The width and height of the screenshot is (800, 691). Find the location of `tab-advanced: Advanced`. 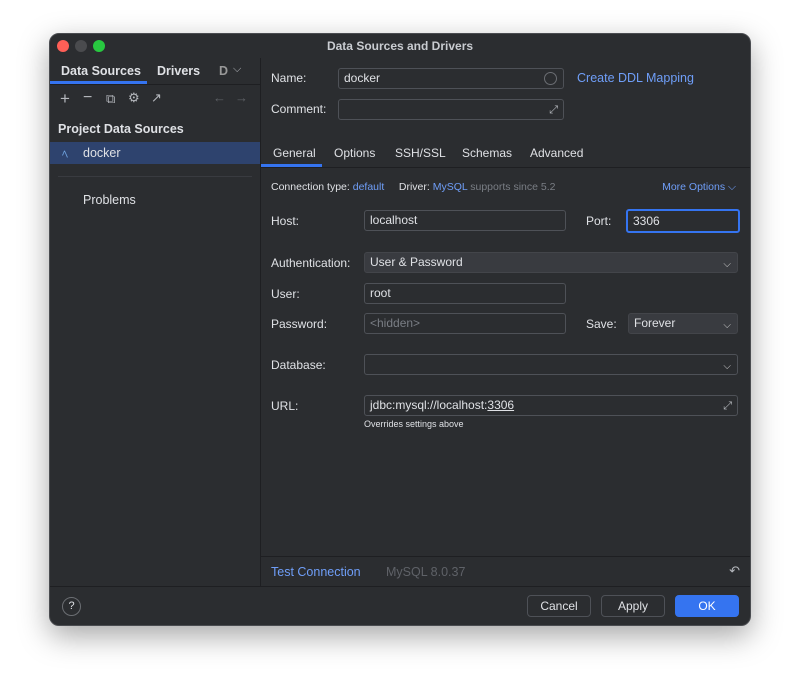

tab-advanced: Advanced is located at coordinates (556, 153).